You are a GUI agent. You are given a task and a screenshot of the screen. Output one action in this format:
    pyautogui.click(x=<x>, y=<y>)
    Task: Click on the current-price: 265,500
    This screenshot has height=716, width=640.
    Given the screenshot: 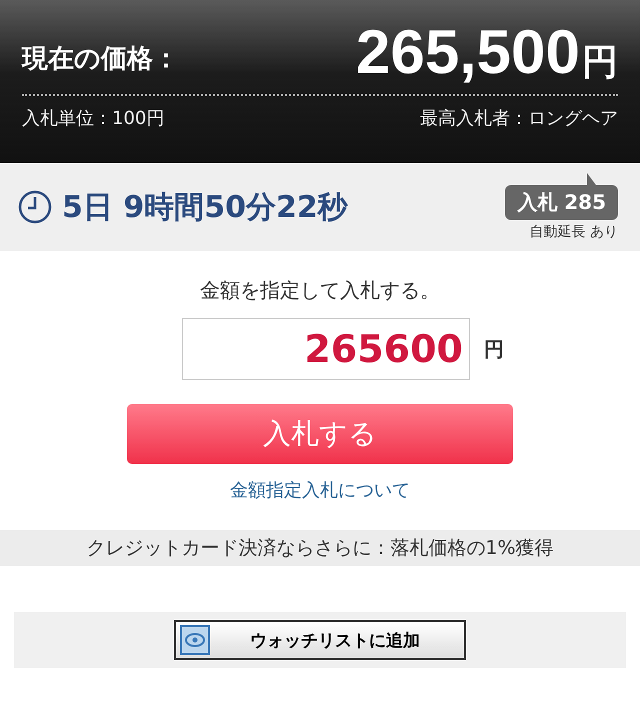 What is the action you would take?
    pyautogui.click(x=468, y=53)
    